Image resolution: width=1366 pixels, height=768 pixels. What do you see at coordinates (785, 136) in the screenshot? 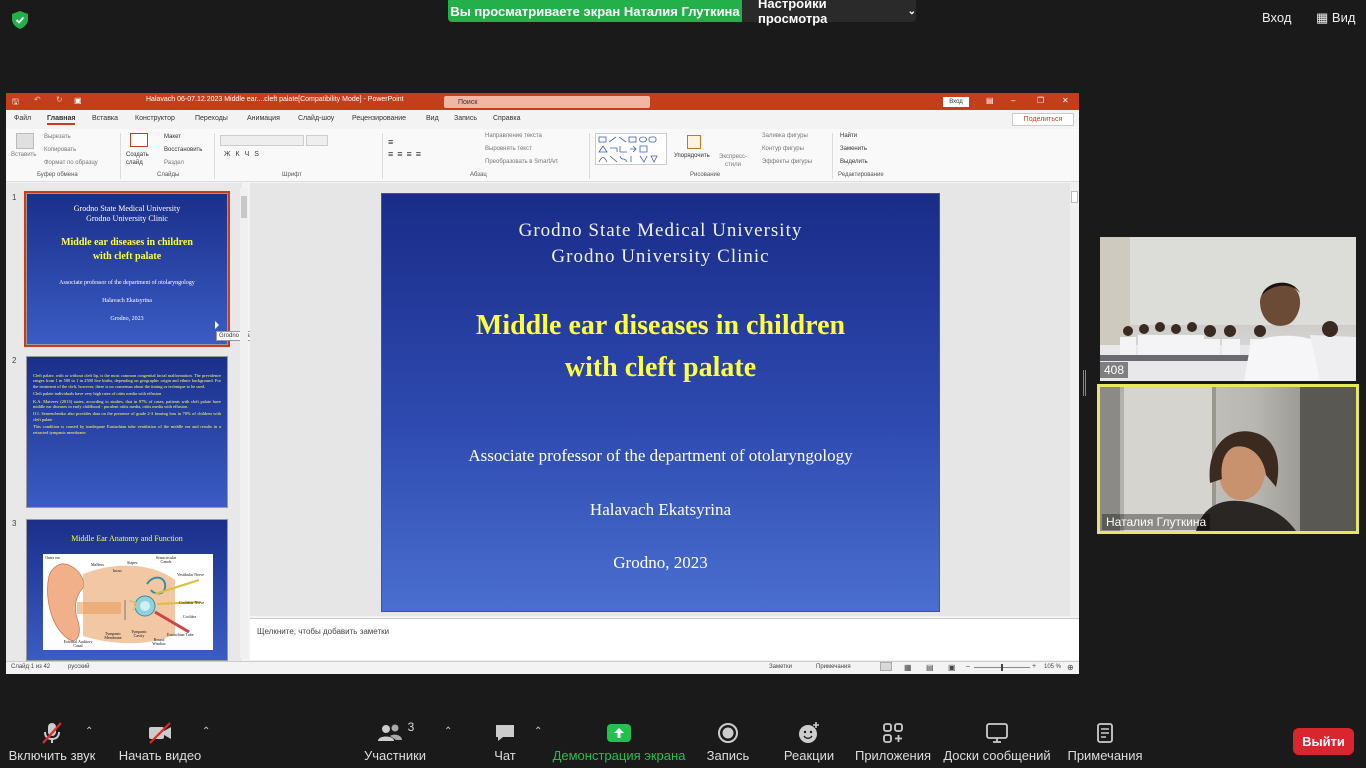
I see `shape-fill-button: Заливка фигуры` at bounding box center [785, 136].